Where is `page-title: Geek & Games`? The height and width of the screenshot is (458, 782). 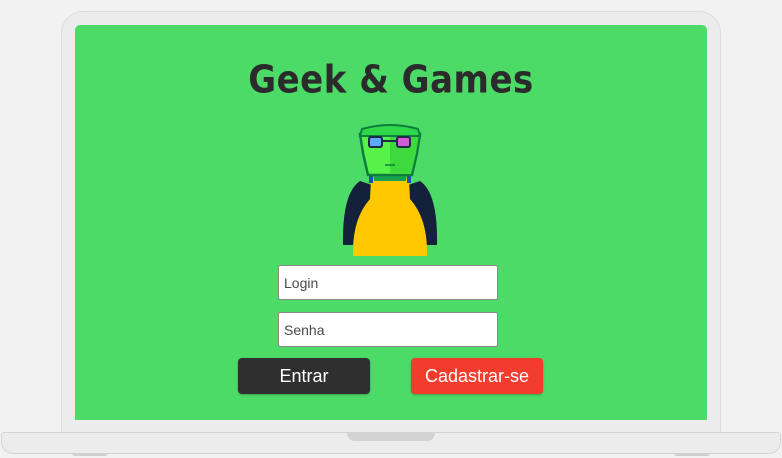 page-title: Geek & Games is located at coordinates (391, 80).